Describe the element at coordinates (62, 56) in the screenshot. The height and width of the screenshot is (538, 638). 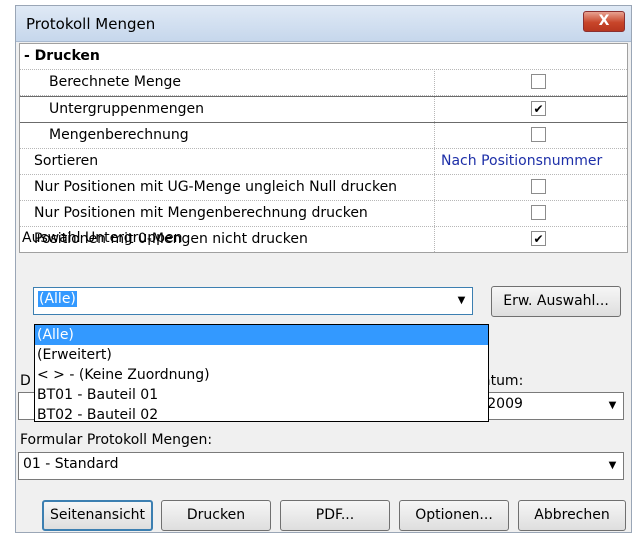
I see `section-label: - Drucken` at that location.